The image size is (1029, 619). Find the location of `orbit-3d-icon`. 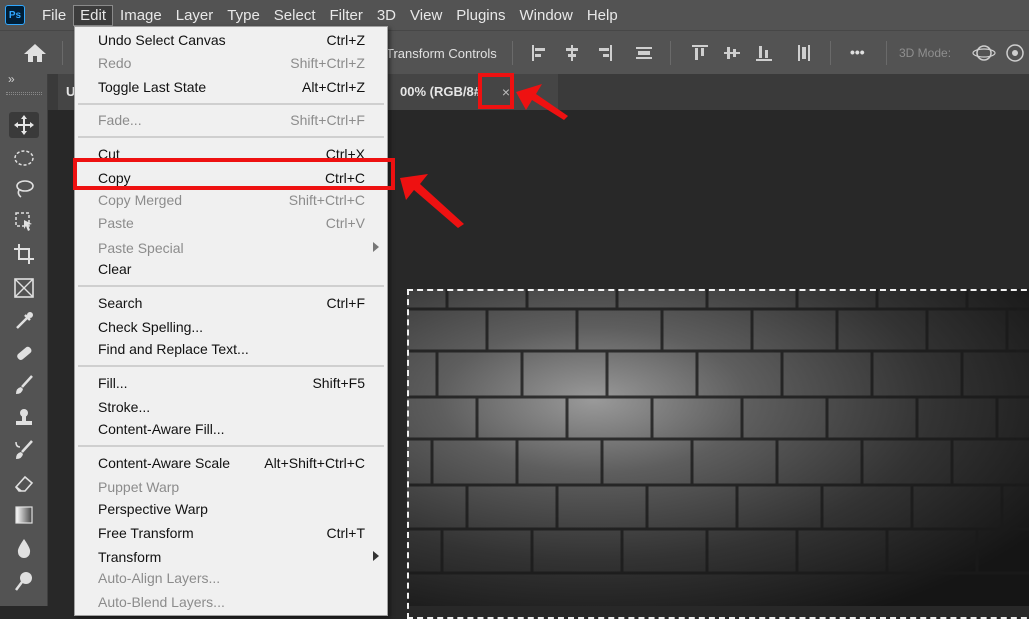

orbit-3d-icon is located at coordinates (984, 54).